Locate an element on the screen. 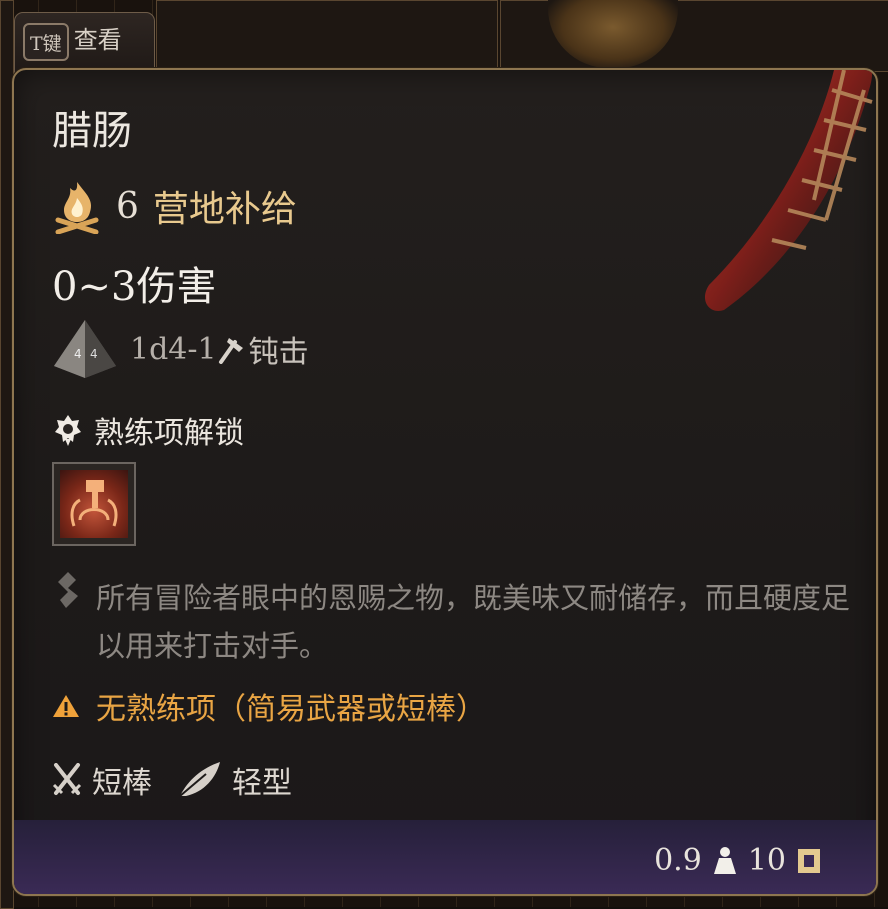  proficiency-action-slot is located at coordinates (94, 504).